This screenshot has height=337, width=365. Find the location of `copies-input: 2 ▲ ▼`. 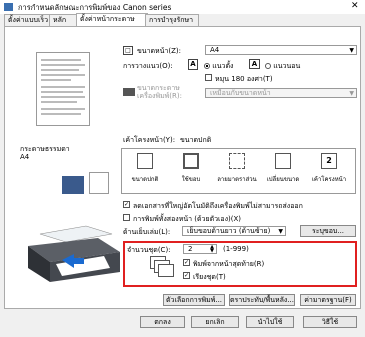

copies-input: 2 ▲ ▼ is located at coordinates (200, 249).